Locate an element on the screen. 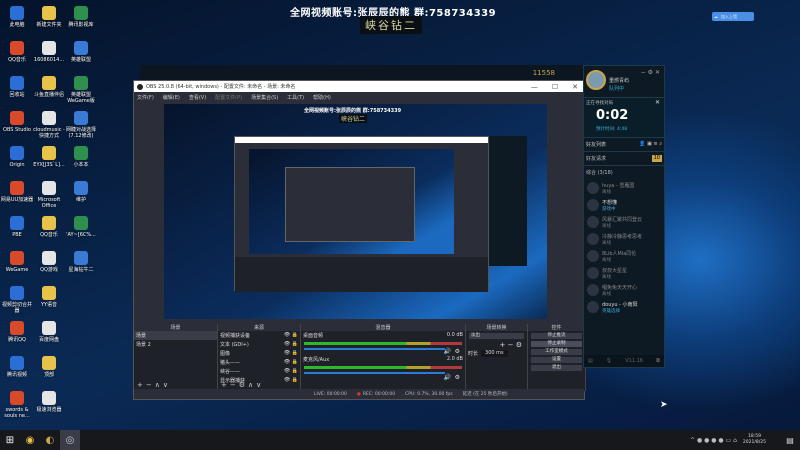 The image size is (800, 450). desktop-icon: cloudmusic - 快捷方式 is located at coordinates (49, 125).